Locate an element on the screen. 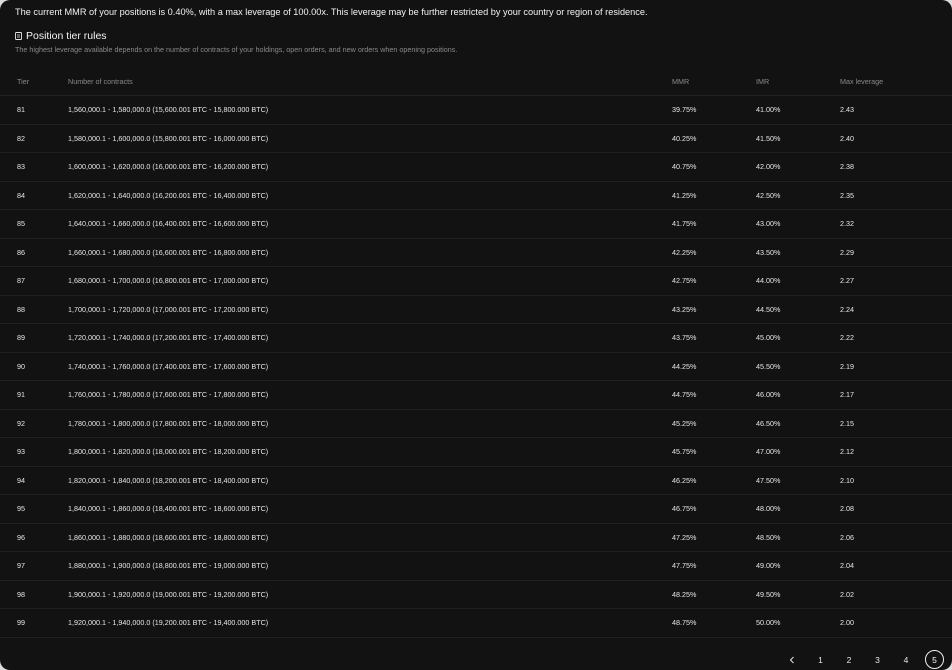 This screenshot has height=670, width=952. cell-mmr: 48.75% is located at coordinates (714, 623).